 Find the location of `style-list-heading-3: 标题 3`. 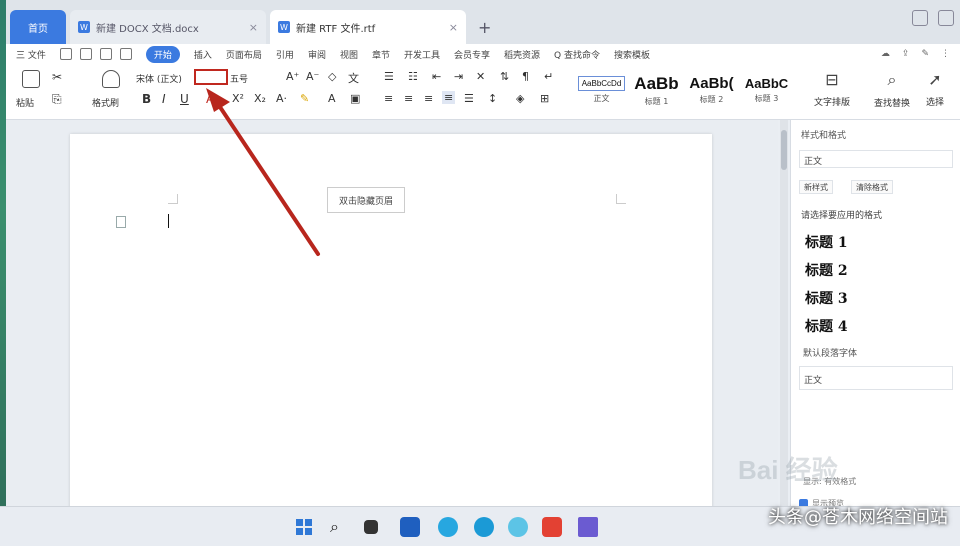

style-list-heading-3: 标题 3 is located at coordinates (826, 298).